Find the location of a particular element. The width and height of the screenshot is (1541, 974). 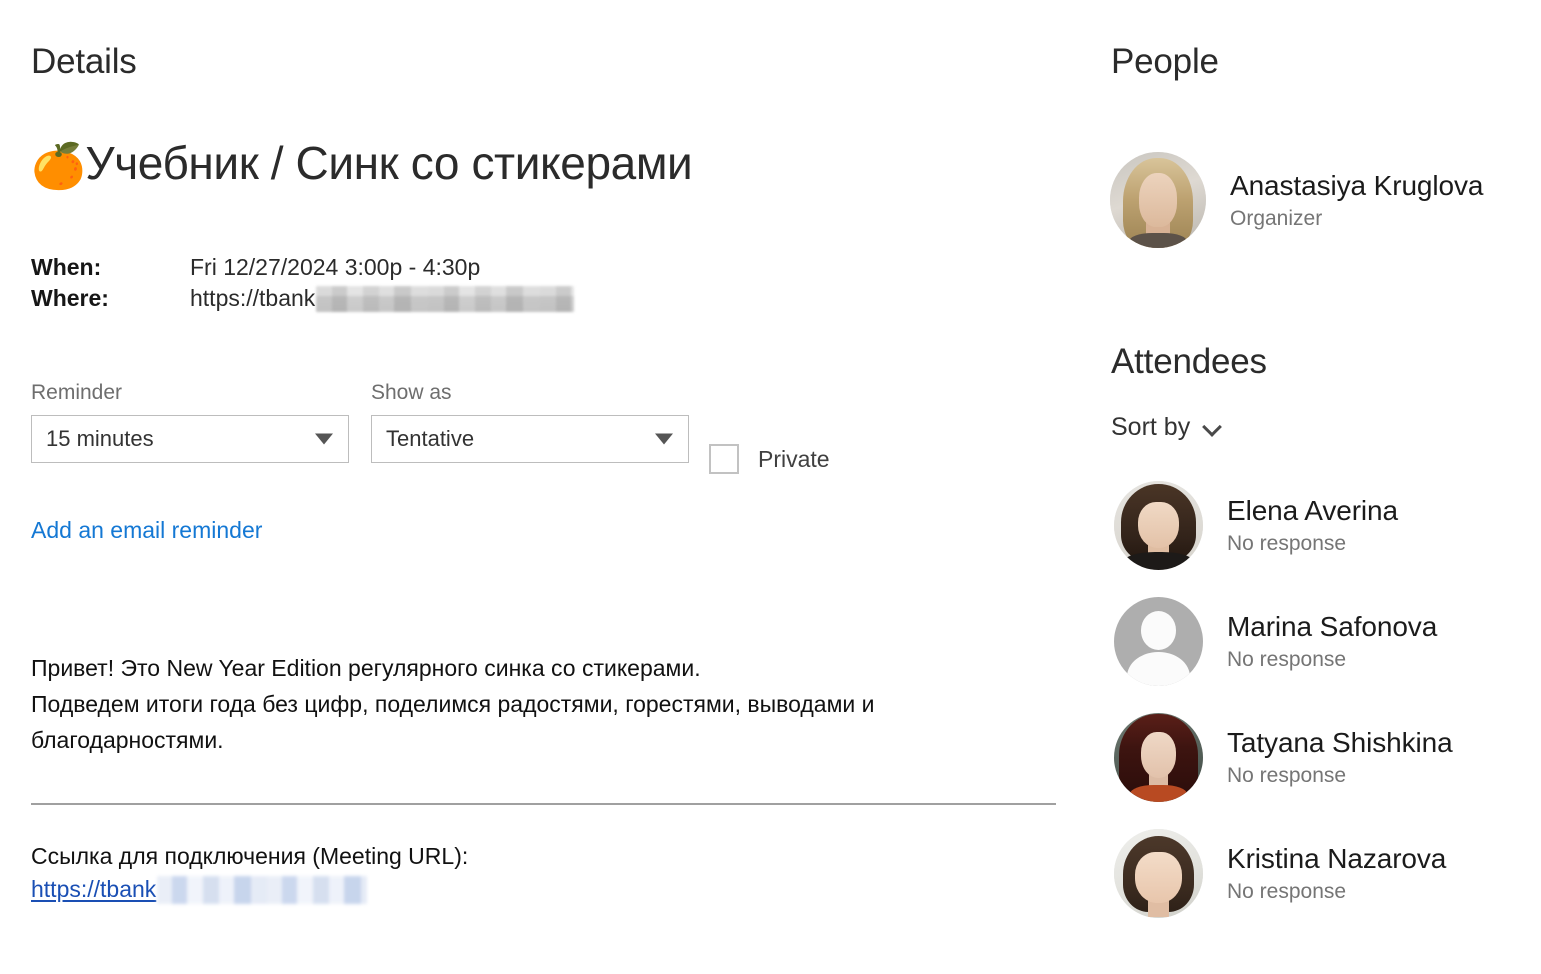

where-label: Where: is located at coordinates (70, 298).